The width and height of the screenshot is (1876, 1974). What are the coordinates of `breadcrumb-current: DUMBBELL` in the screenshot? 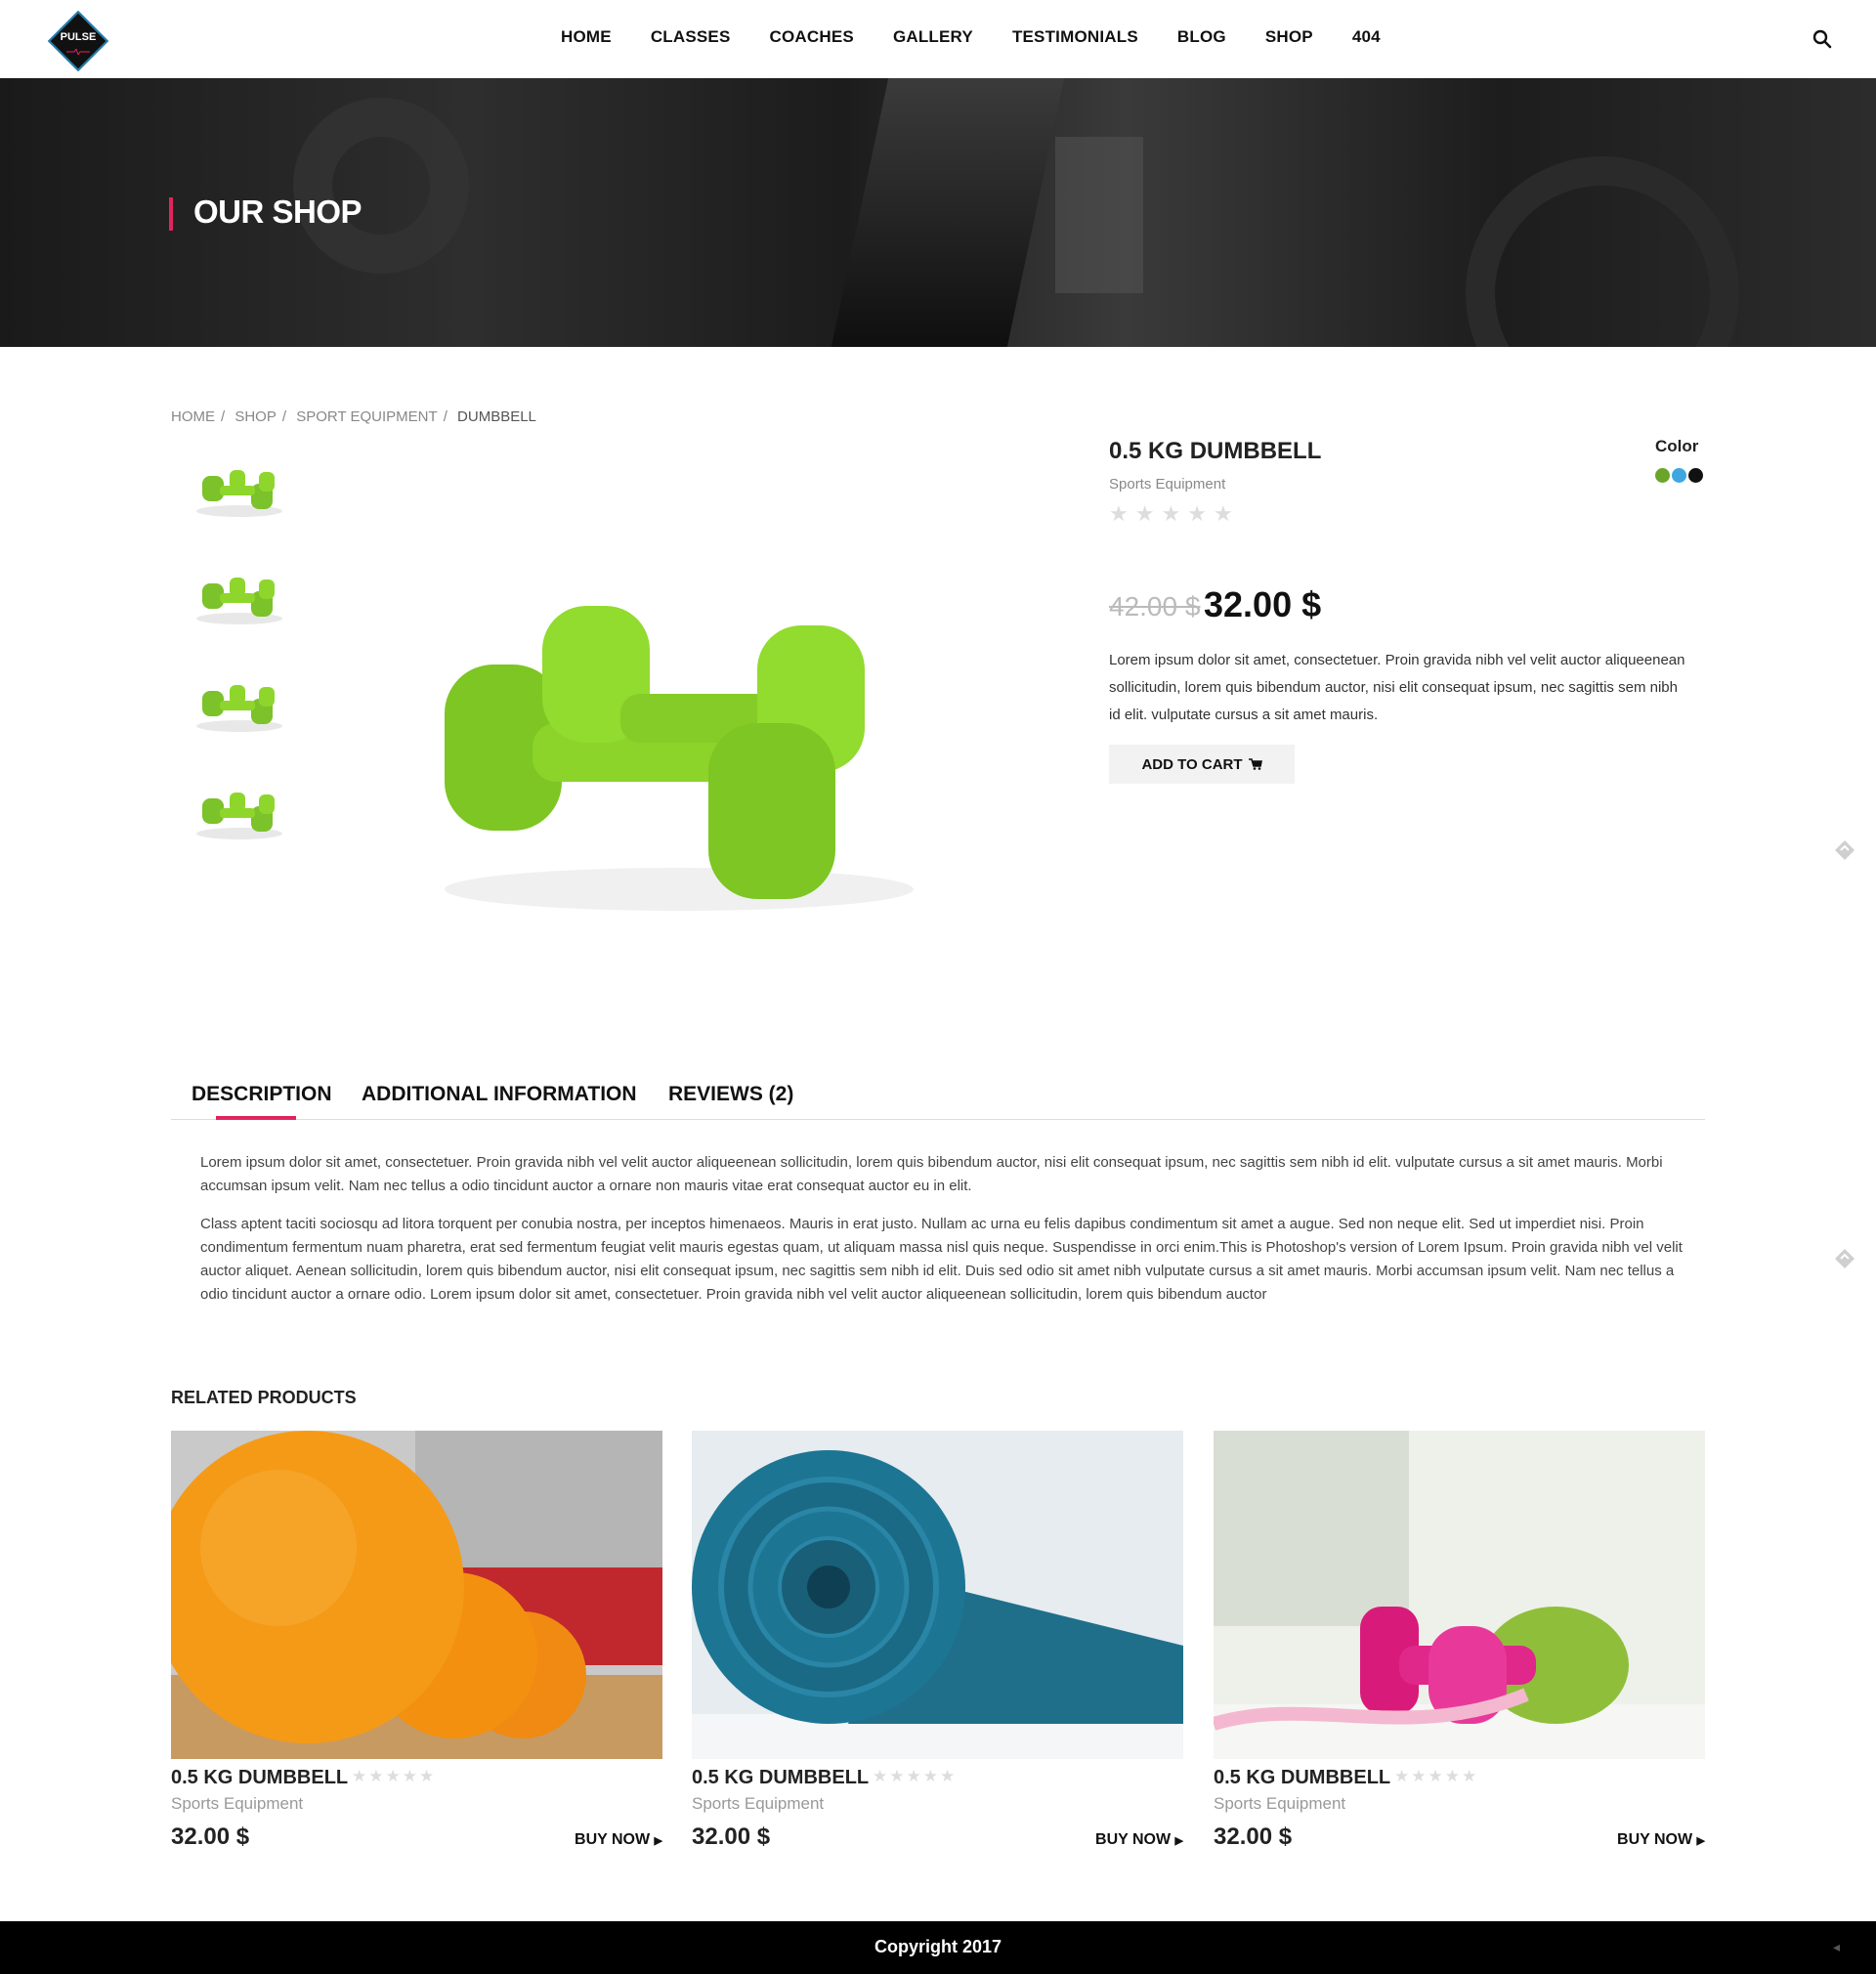 It's located at (496, 416).